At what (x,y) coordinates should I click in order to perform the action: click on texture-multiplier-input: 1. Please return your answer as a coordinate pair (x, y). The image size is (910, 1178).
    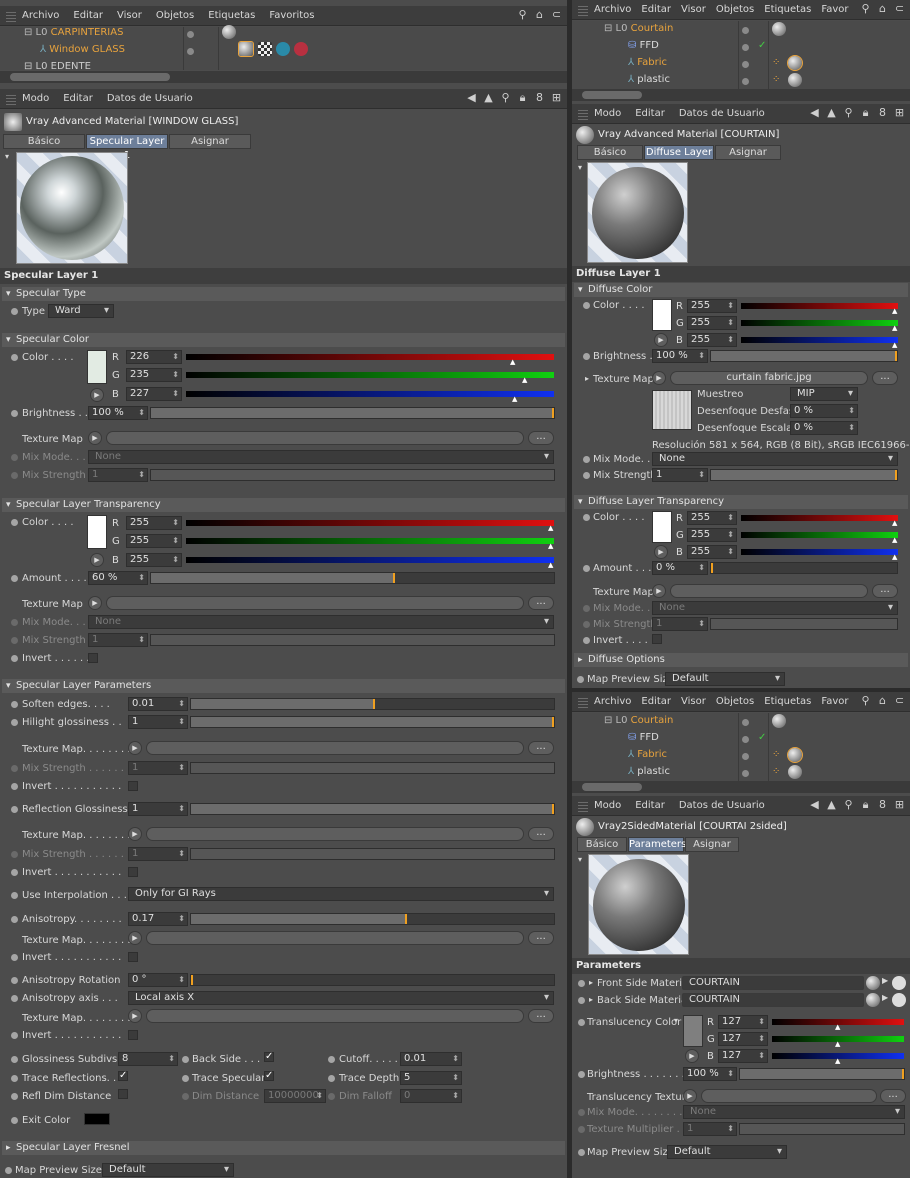
    Looking at the image, I should click on (710, 1129).